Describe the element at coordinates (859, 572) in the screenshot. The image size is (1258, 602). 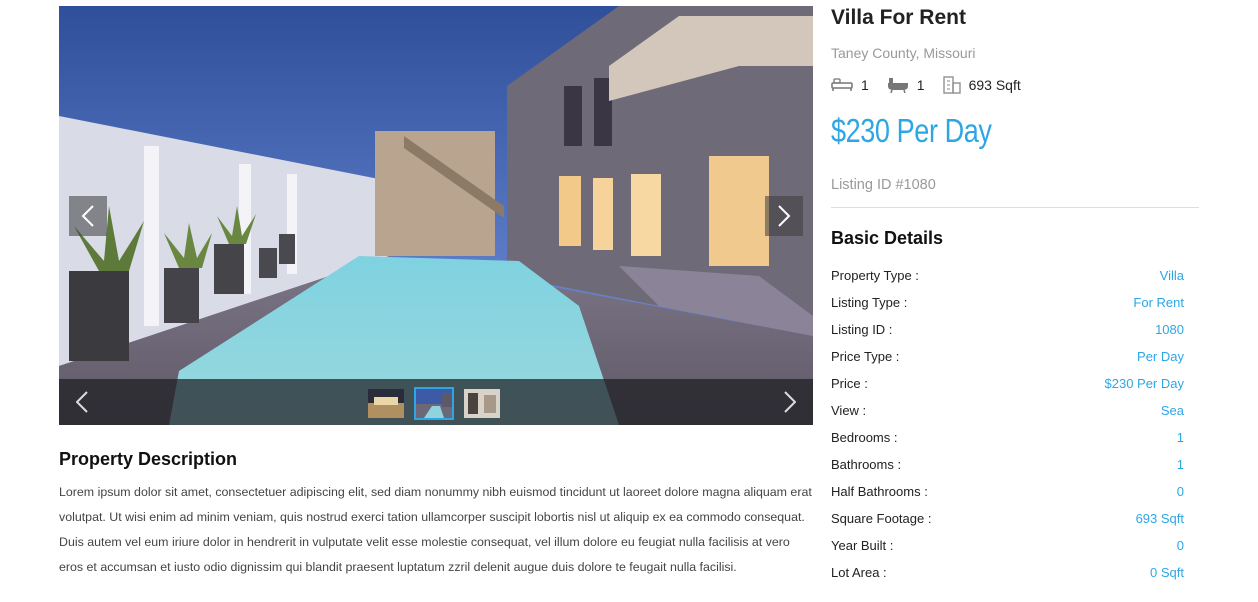
I see `detail-label: Lot Area :` at that location.